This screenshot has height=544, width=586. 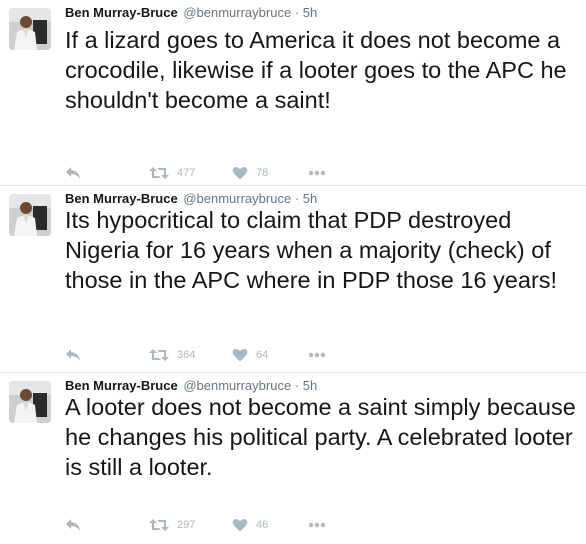 I want to click on tweet-header: Ben Murray-Bruce @benmurraybruce · 5h, so click(x=191, y=13).